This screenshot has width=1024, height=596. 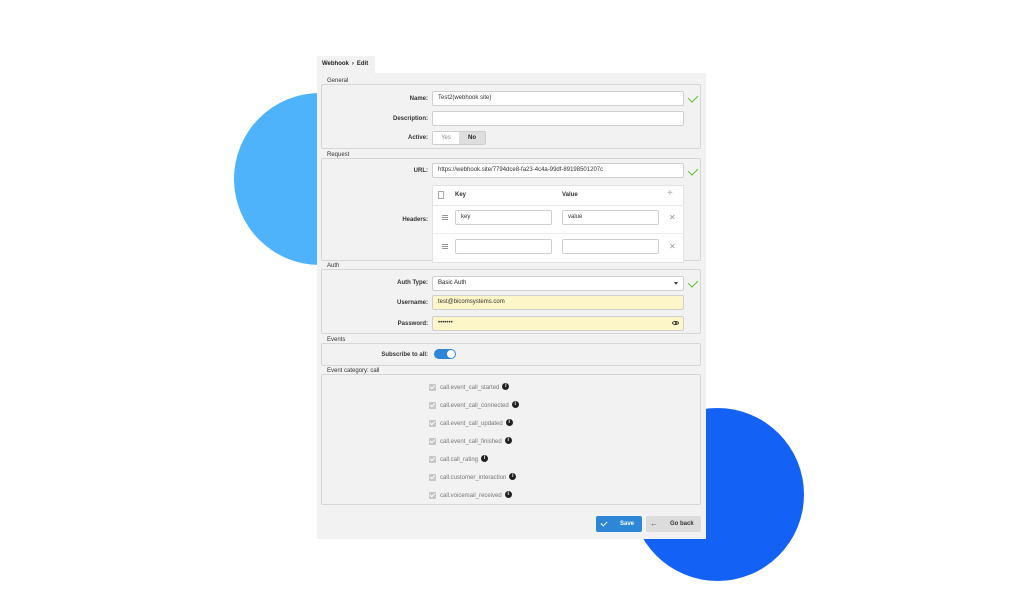 What do you see at coordinates (604, 523) in the screenshot?
I see `check-icon` at bounding box center [604, 523].